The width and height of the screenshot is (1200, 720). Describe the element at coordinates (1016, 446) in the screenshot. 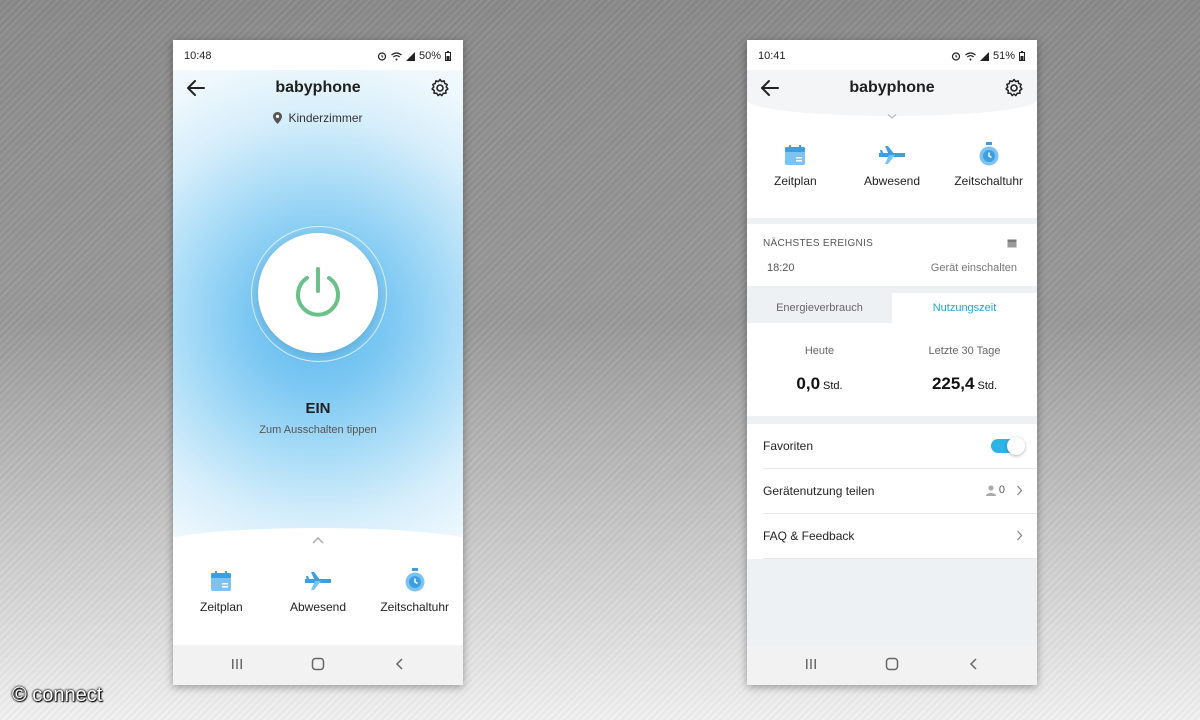

I see `toggle-knob` at that location.